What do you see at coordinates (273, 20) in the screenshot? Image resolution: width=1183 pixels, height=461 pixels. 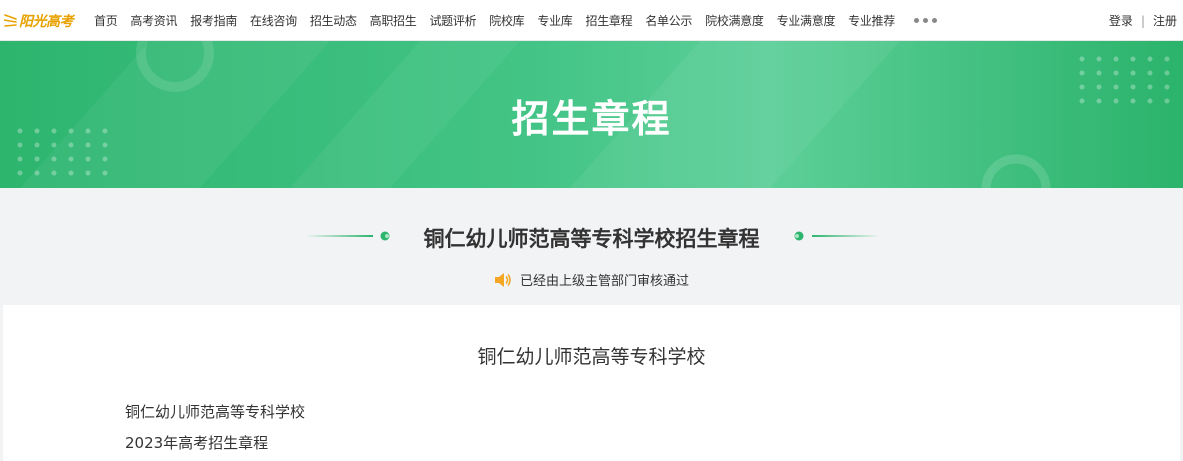 I see `nav-item-consult: 在线咨询` at bounding box center [273, 20].